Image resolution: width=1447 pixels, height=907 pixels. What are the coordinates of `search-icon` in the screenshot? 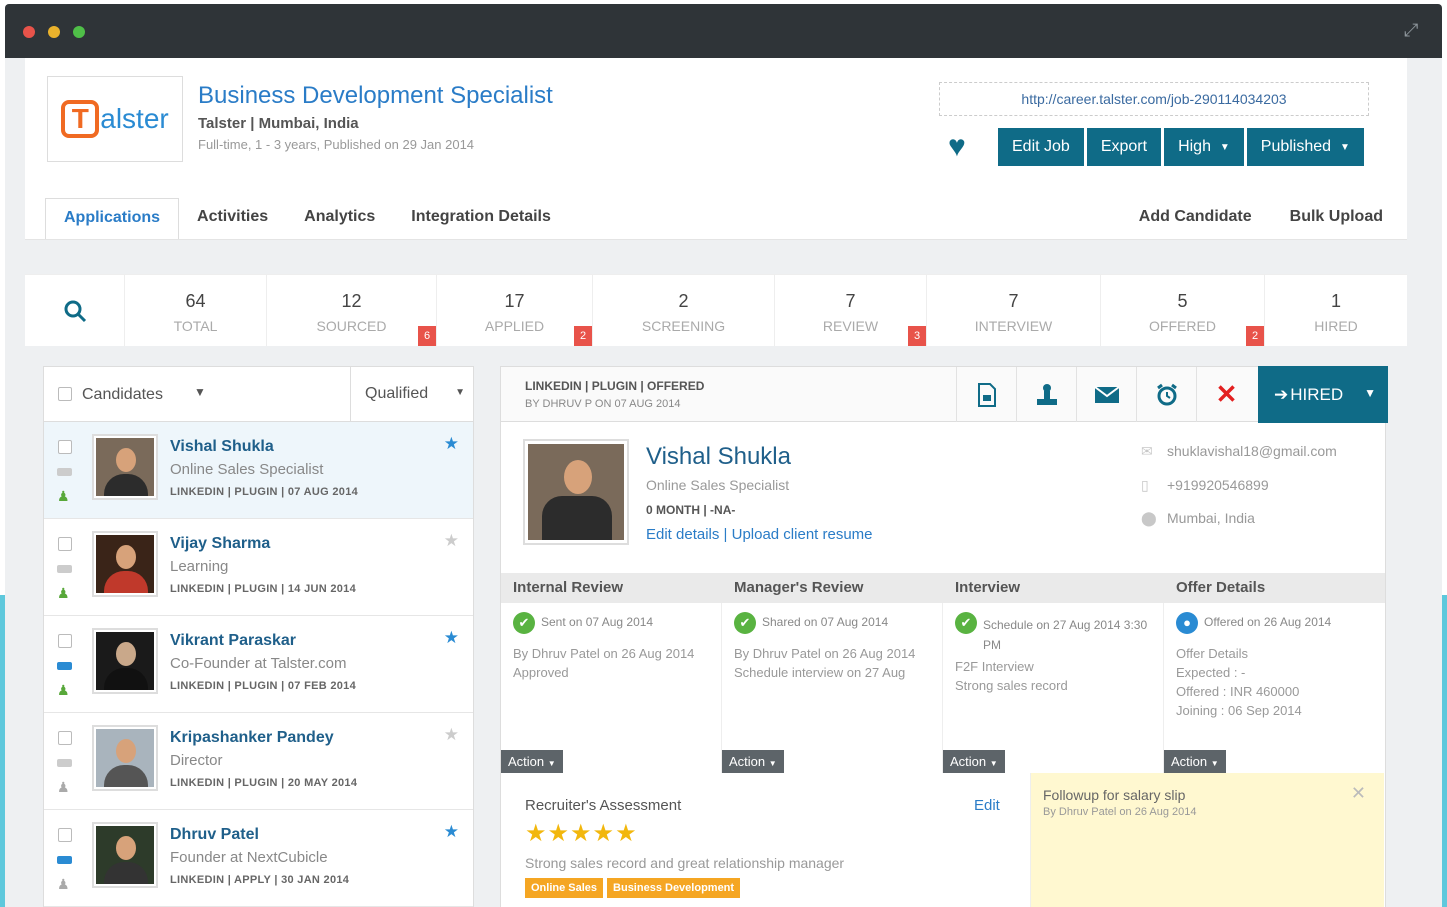 It's located at (75, 311).